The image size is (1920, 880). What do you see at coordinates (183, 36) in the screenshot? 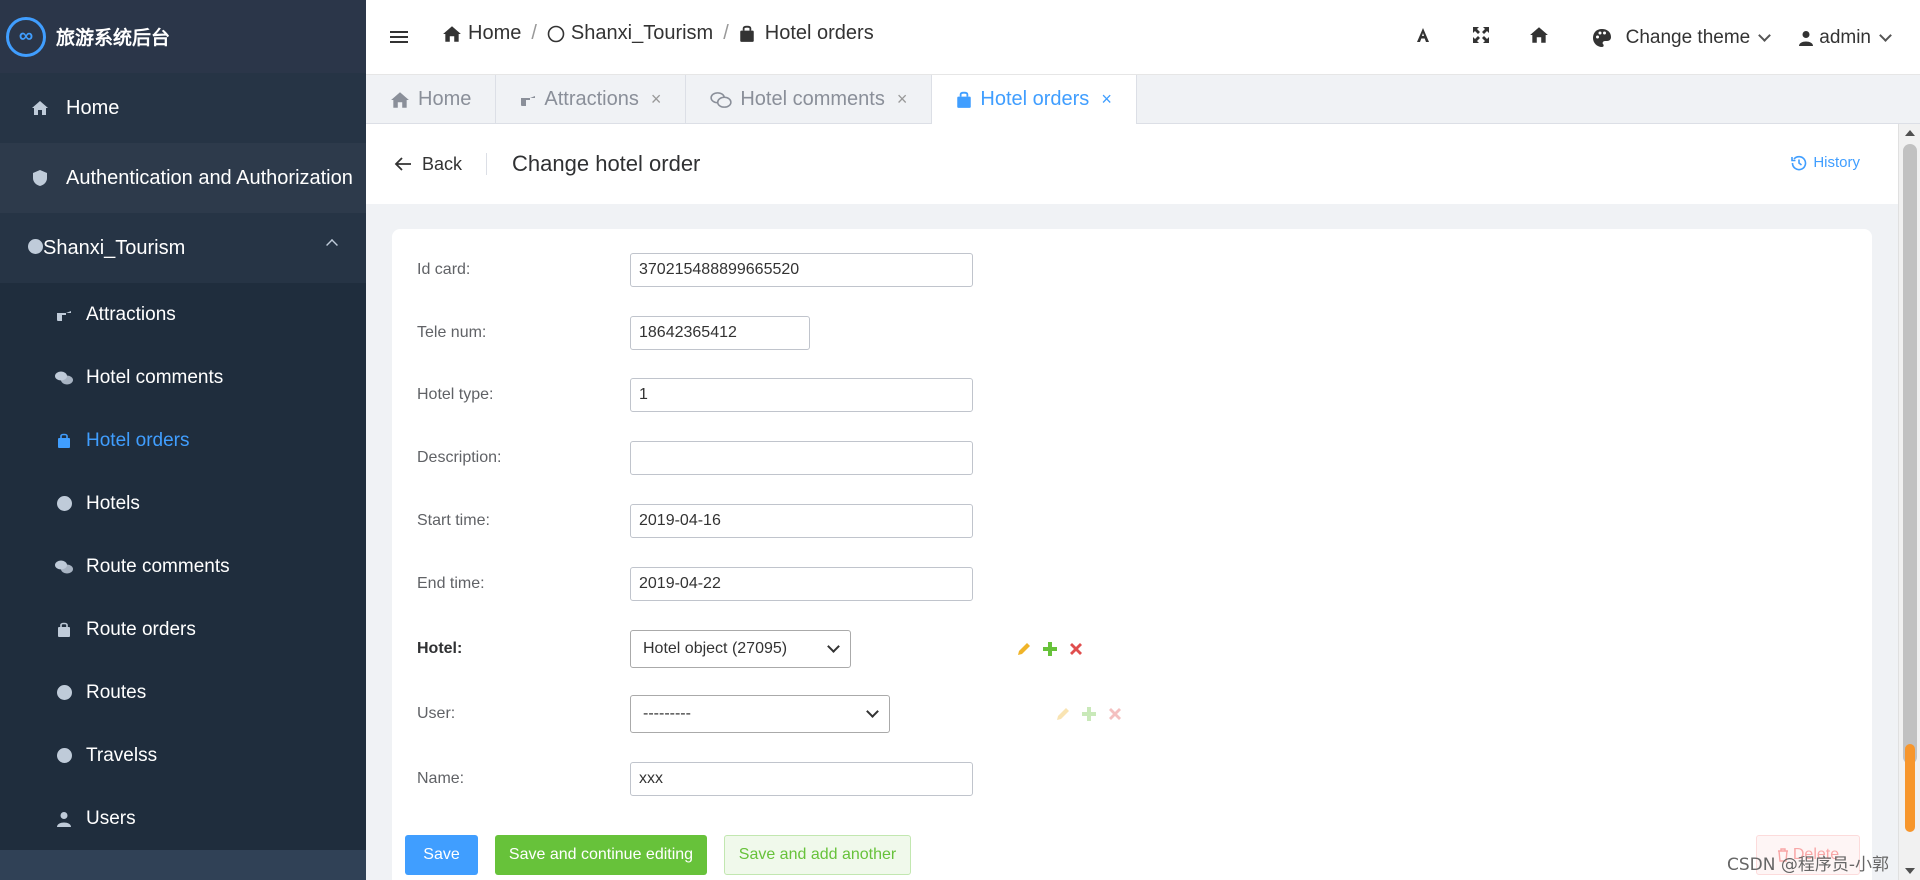
I see `logo: ∞ 旅游系统后台` at bounding box center [183, 36].